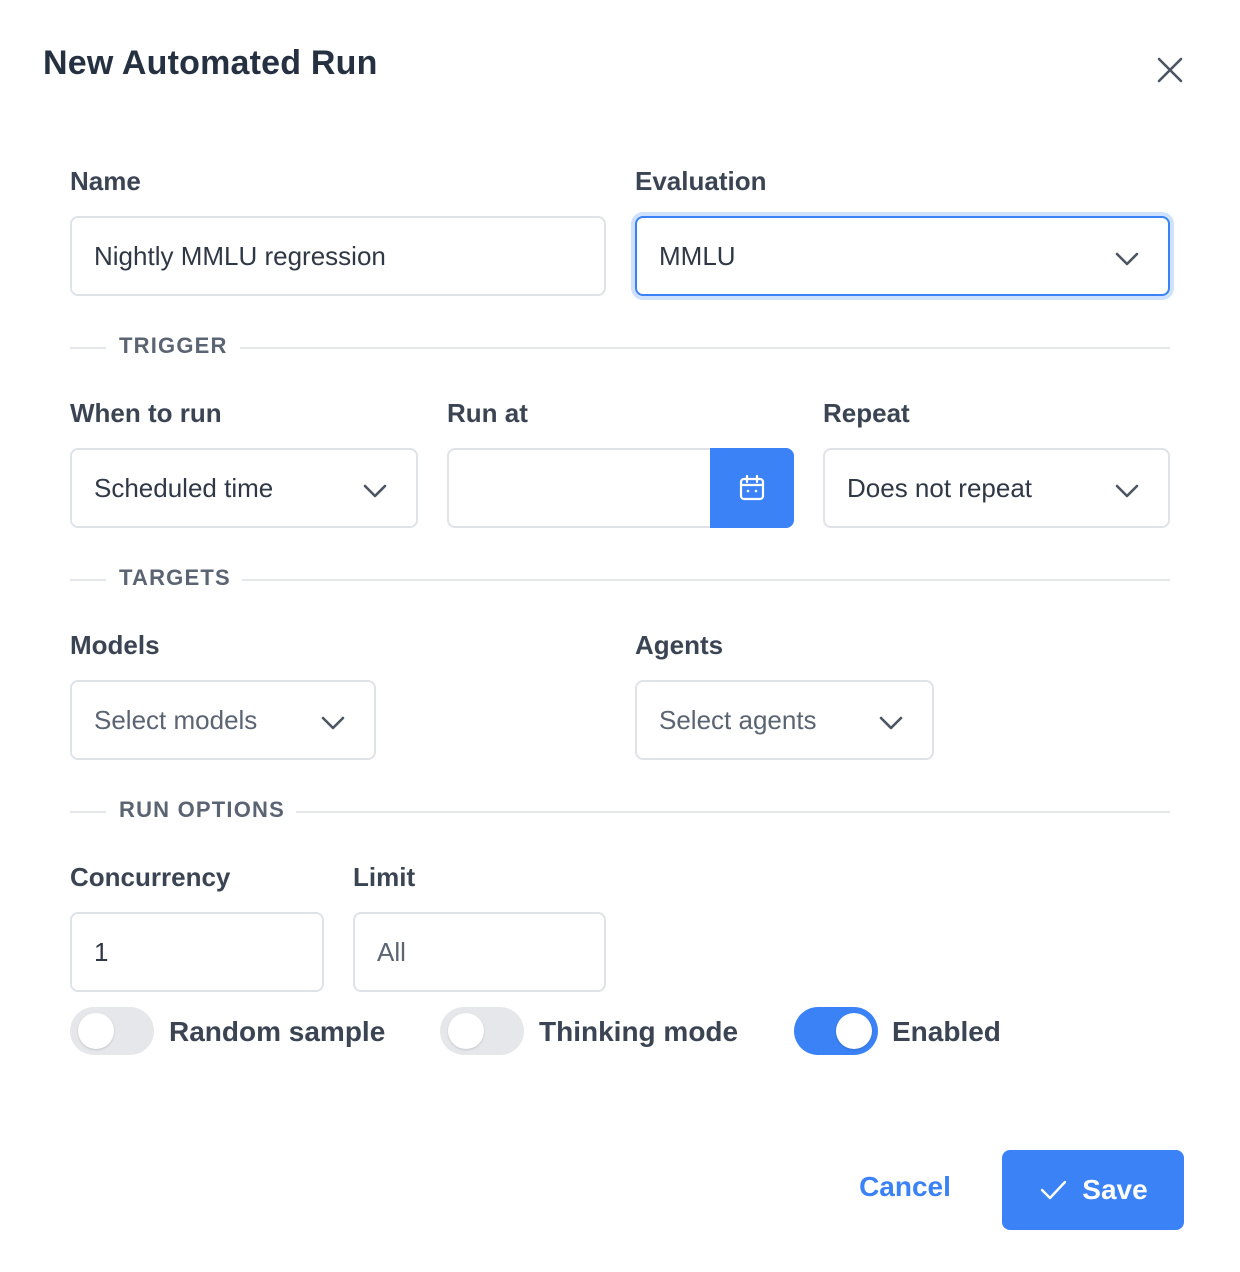 The width and height of the screenshot is (1240, 1272). Describe the element at coordinates (384, 877) in the screenshot. I see `limit-label: Limit` at that location.